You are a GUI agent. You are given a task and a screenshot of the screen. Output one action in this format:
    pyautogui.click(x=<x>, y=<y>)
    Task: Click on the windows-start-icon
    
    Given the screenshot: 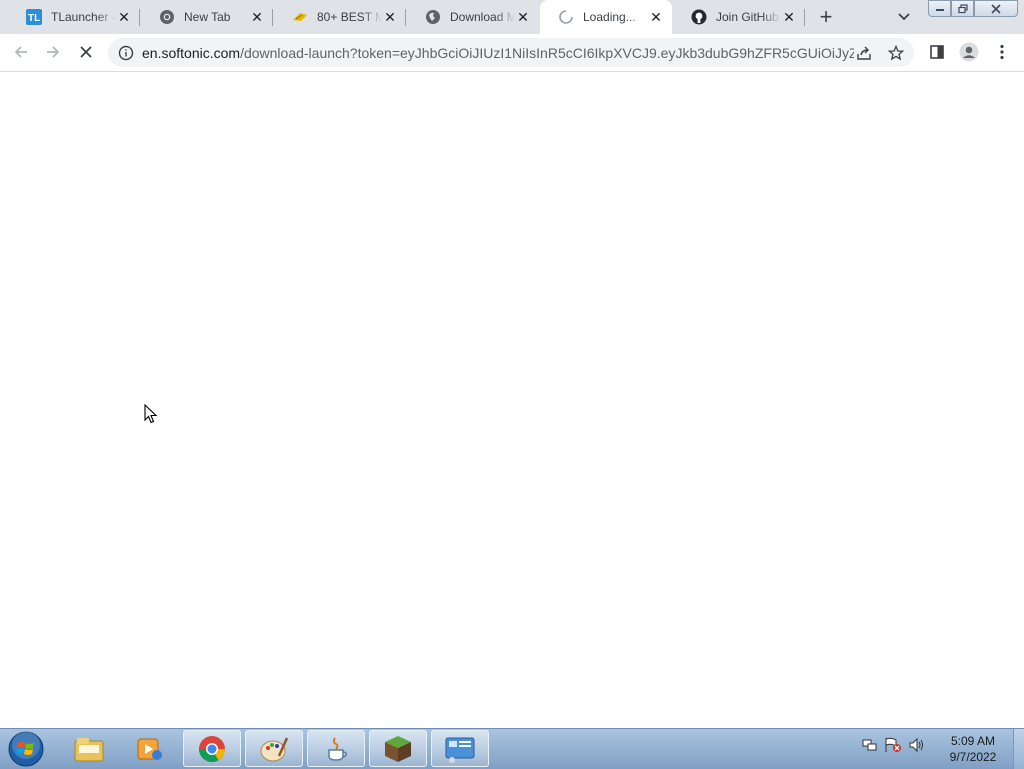 What is the action you would take?
    pyautogui.click(x=26, y=749)
    